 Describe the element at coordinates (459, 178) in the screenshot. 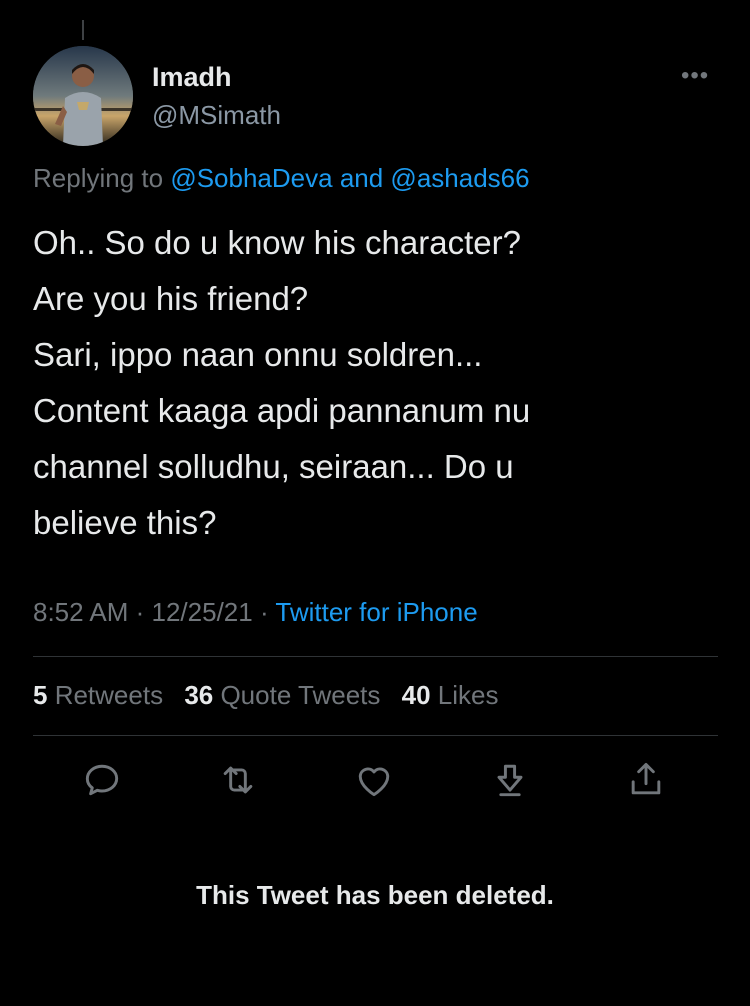

I see `mention-link: @ashads66` at that location.